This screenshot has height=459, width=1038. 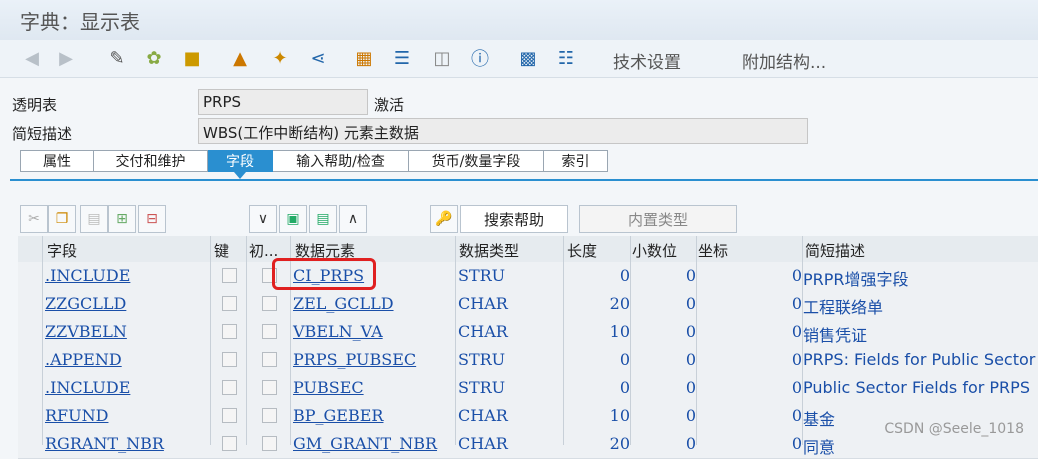 What do you see at coordinates (152, 219) in the screenshot?
I see `delete-row-icon: ⊟` at bounding box center [152, 219].